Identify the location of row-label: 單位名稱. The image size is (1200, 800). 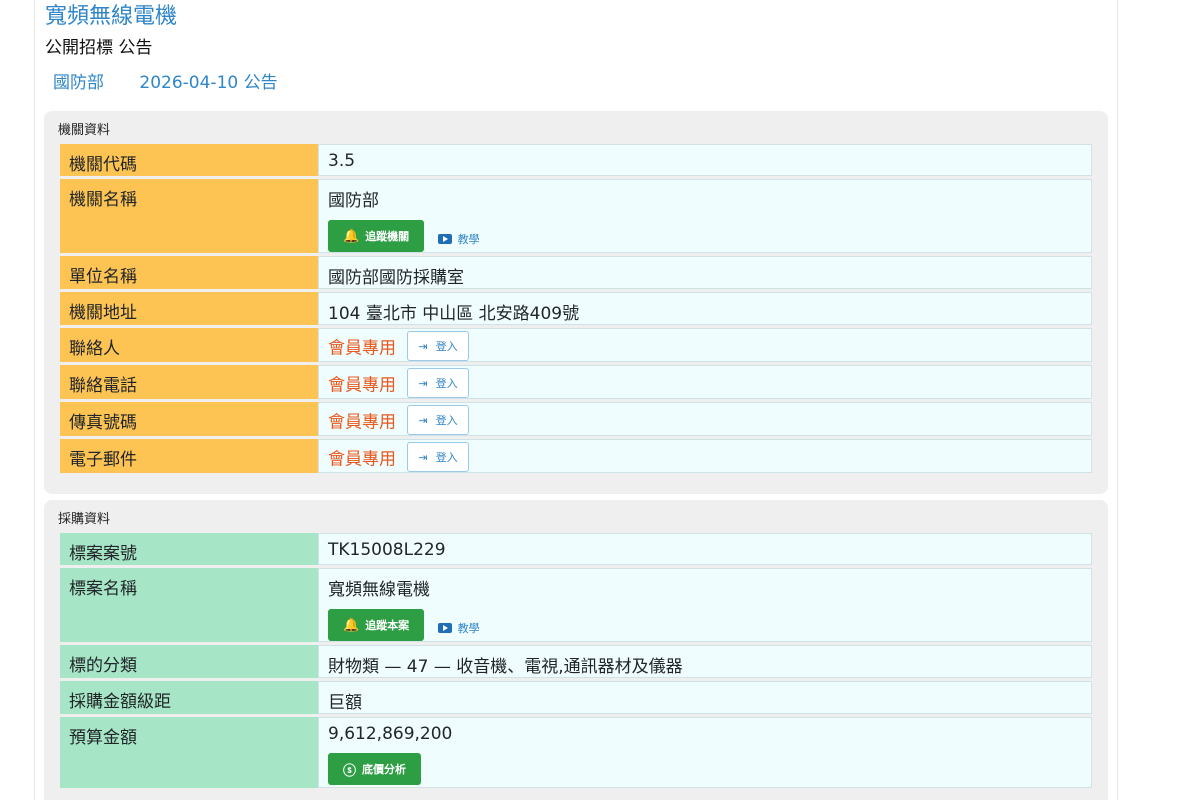
(189, 272).